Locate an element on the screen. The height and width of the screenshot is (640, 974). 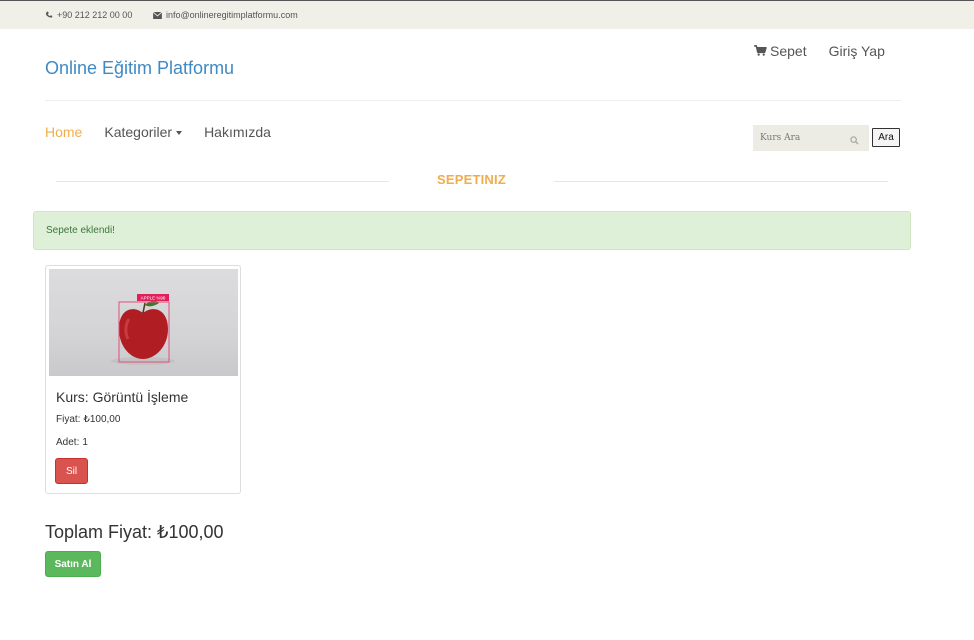
cart-link-label: Sepet is located at coordinates (788, 51).